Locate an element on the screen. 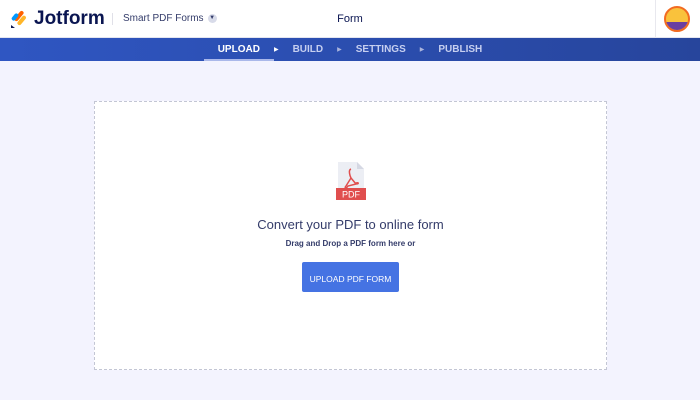 This screenshot has height=400, width=700. step-nav: UPLOAD ▶ BUILD ▶ SETTINGS ▶ PUBLISH is located at coordinates (350, 49).